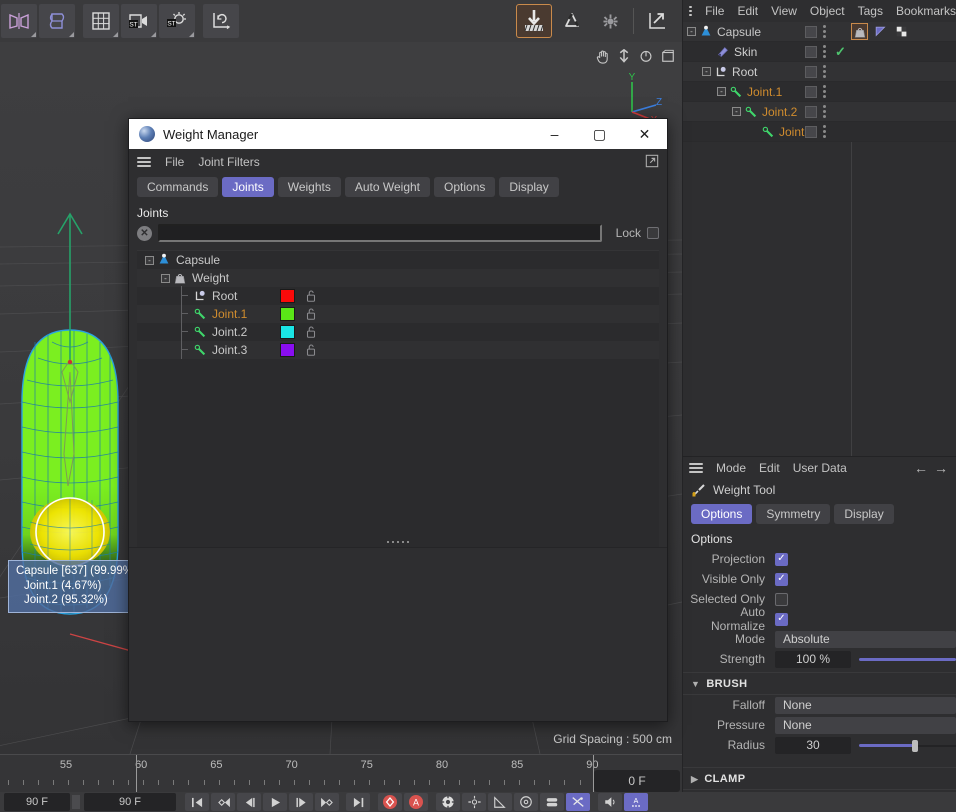 The image size is (956, 812). What do you see at coordinates (327, 802) in the screenshot?
I see `next-key-button` at bounding box center [327, 802].